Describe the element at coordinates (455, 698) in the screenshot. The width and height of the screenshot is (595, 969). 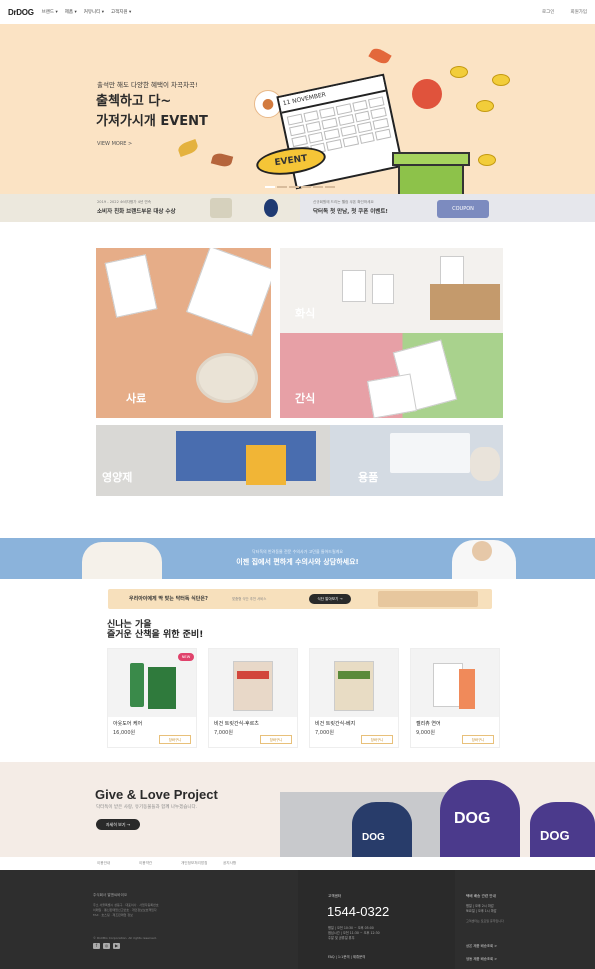
I see `product-card: 젤리츄 연어 9,000원 장바구니` at that location.